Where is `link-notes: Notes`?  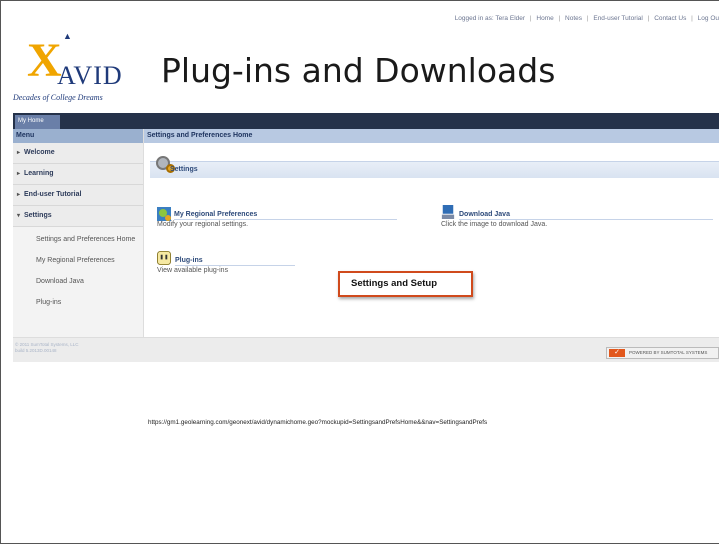 link-notes: Notes is located at coordinates (573, 18).